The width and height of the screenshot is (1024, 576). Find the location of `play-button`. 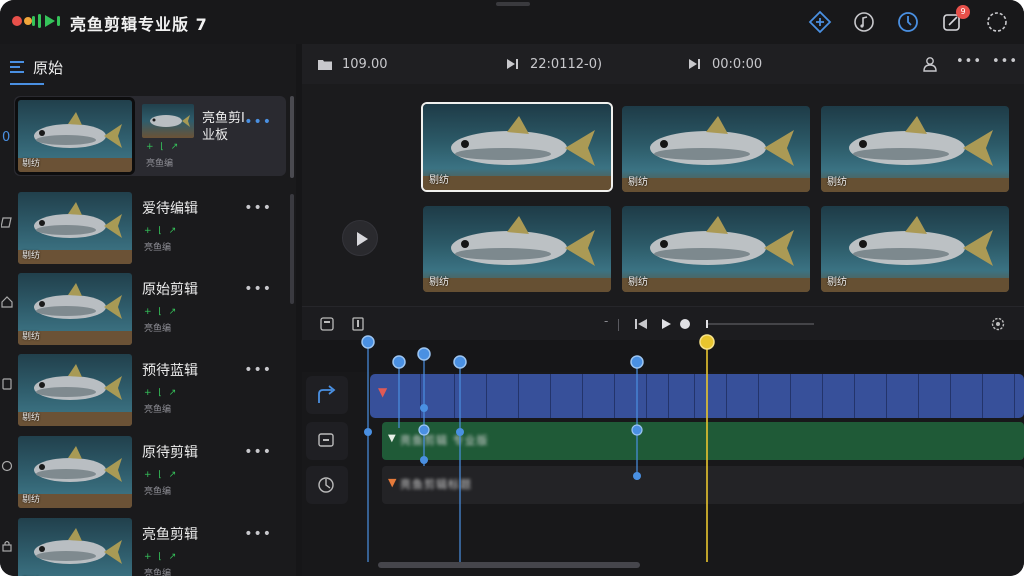

play-button is located at coordinates (360, 238).